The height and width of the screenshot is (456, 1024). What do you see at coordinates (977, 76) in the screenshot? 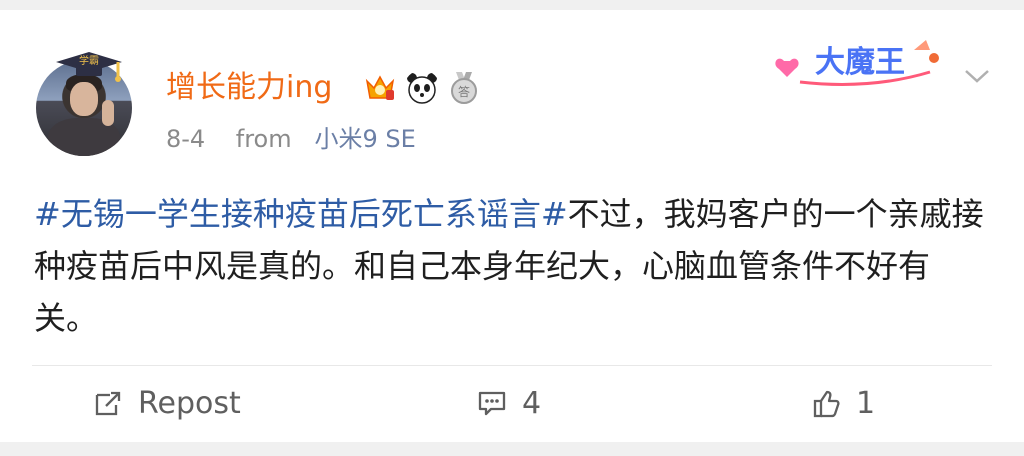
I see `chevron-down-icon` at bounding box center [977, 76].